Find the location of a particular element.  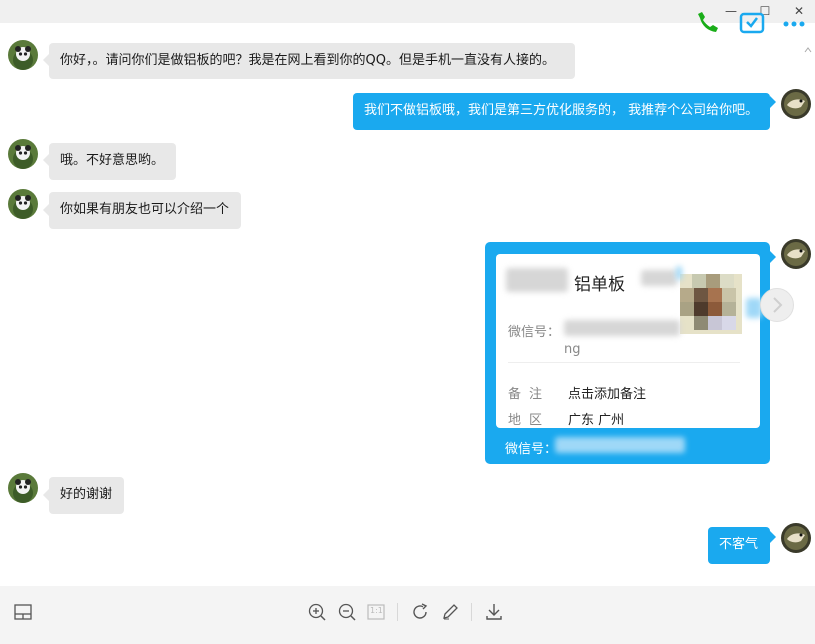

card-next-arrow is located at coordinates (777, 305).